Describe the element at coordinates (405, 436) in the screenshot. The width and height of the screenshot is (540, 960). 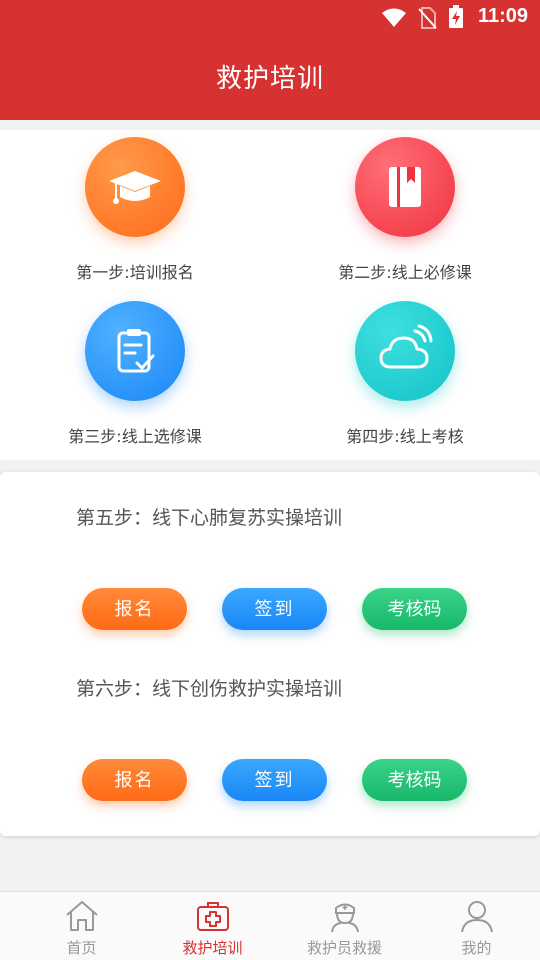
I see `step-label: 第四步:线上考核` at that location.